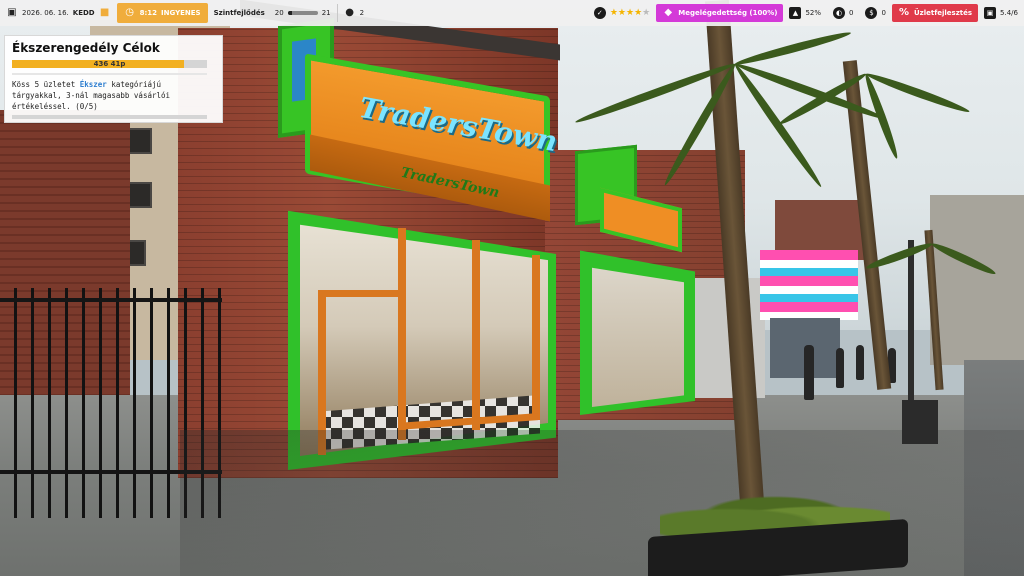  Describe the element at coordinates (977, 280) in the screenshot. I see `far-building` at that location.